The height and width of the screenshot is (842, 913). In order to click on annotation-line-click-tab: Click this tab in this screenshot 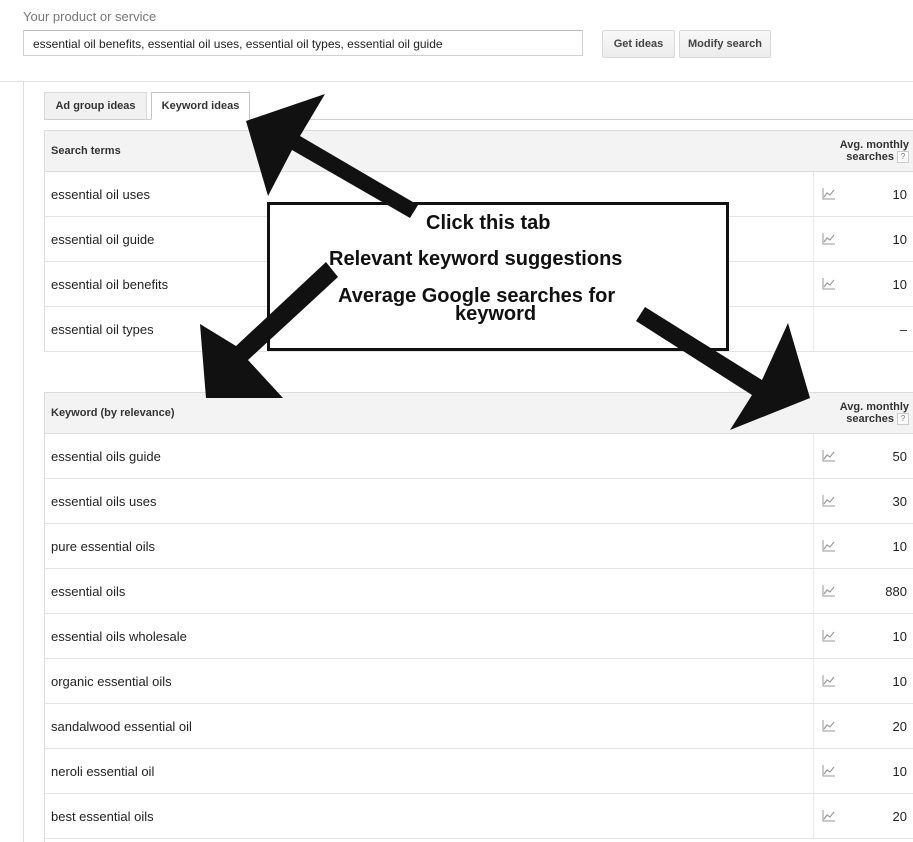, I will do `click(488, 223)`.